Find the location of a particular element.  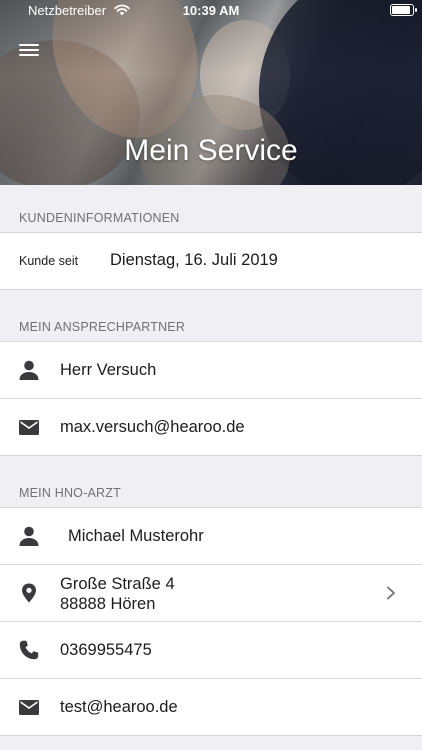

doctor-name: Michael Musterohr is located at coordinates (136, 536).